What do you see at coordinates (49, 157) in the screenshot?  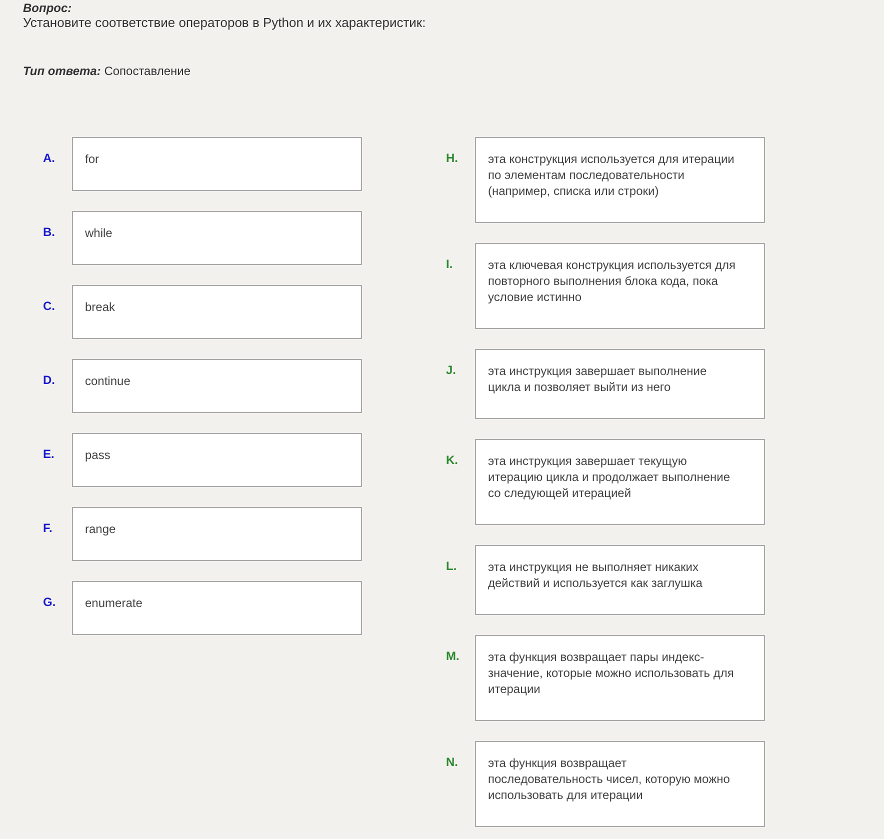 I see `item-letter: A.` at bounding box center [49, 157].